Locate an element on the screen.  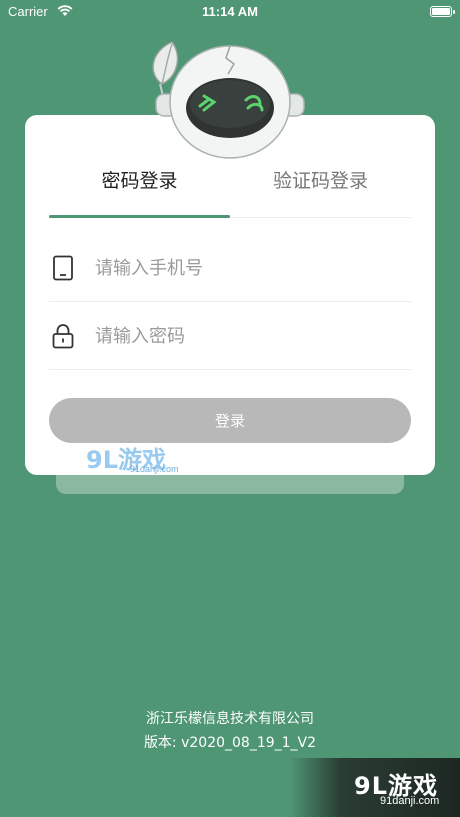
login-tabs: 密码登录 验证码登录 is located at coordinates (230, 188).